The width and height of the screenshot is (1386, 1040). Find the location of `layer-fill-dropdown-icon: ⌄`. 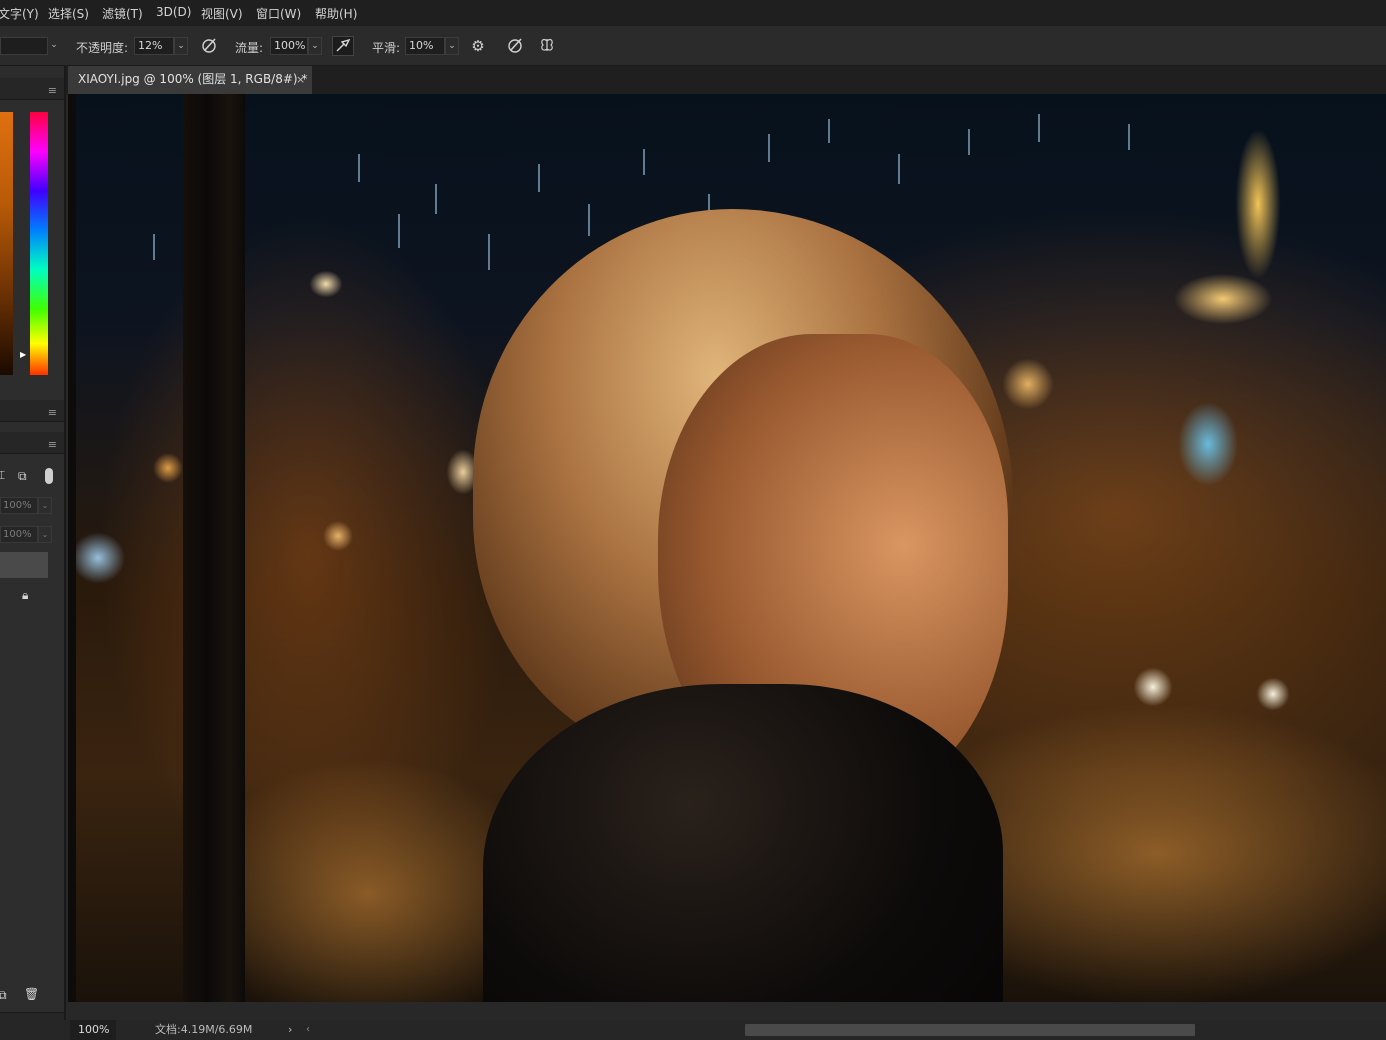

layer-fill-dropdown-icon: ⌄ is located at coordinates (45, 534).